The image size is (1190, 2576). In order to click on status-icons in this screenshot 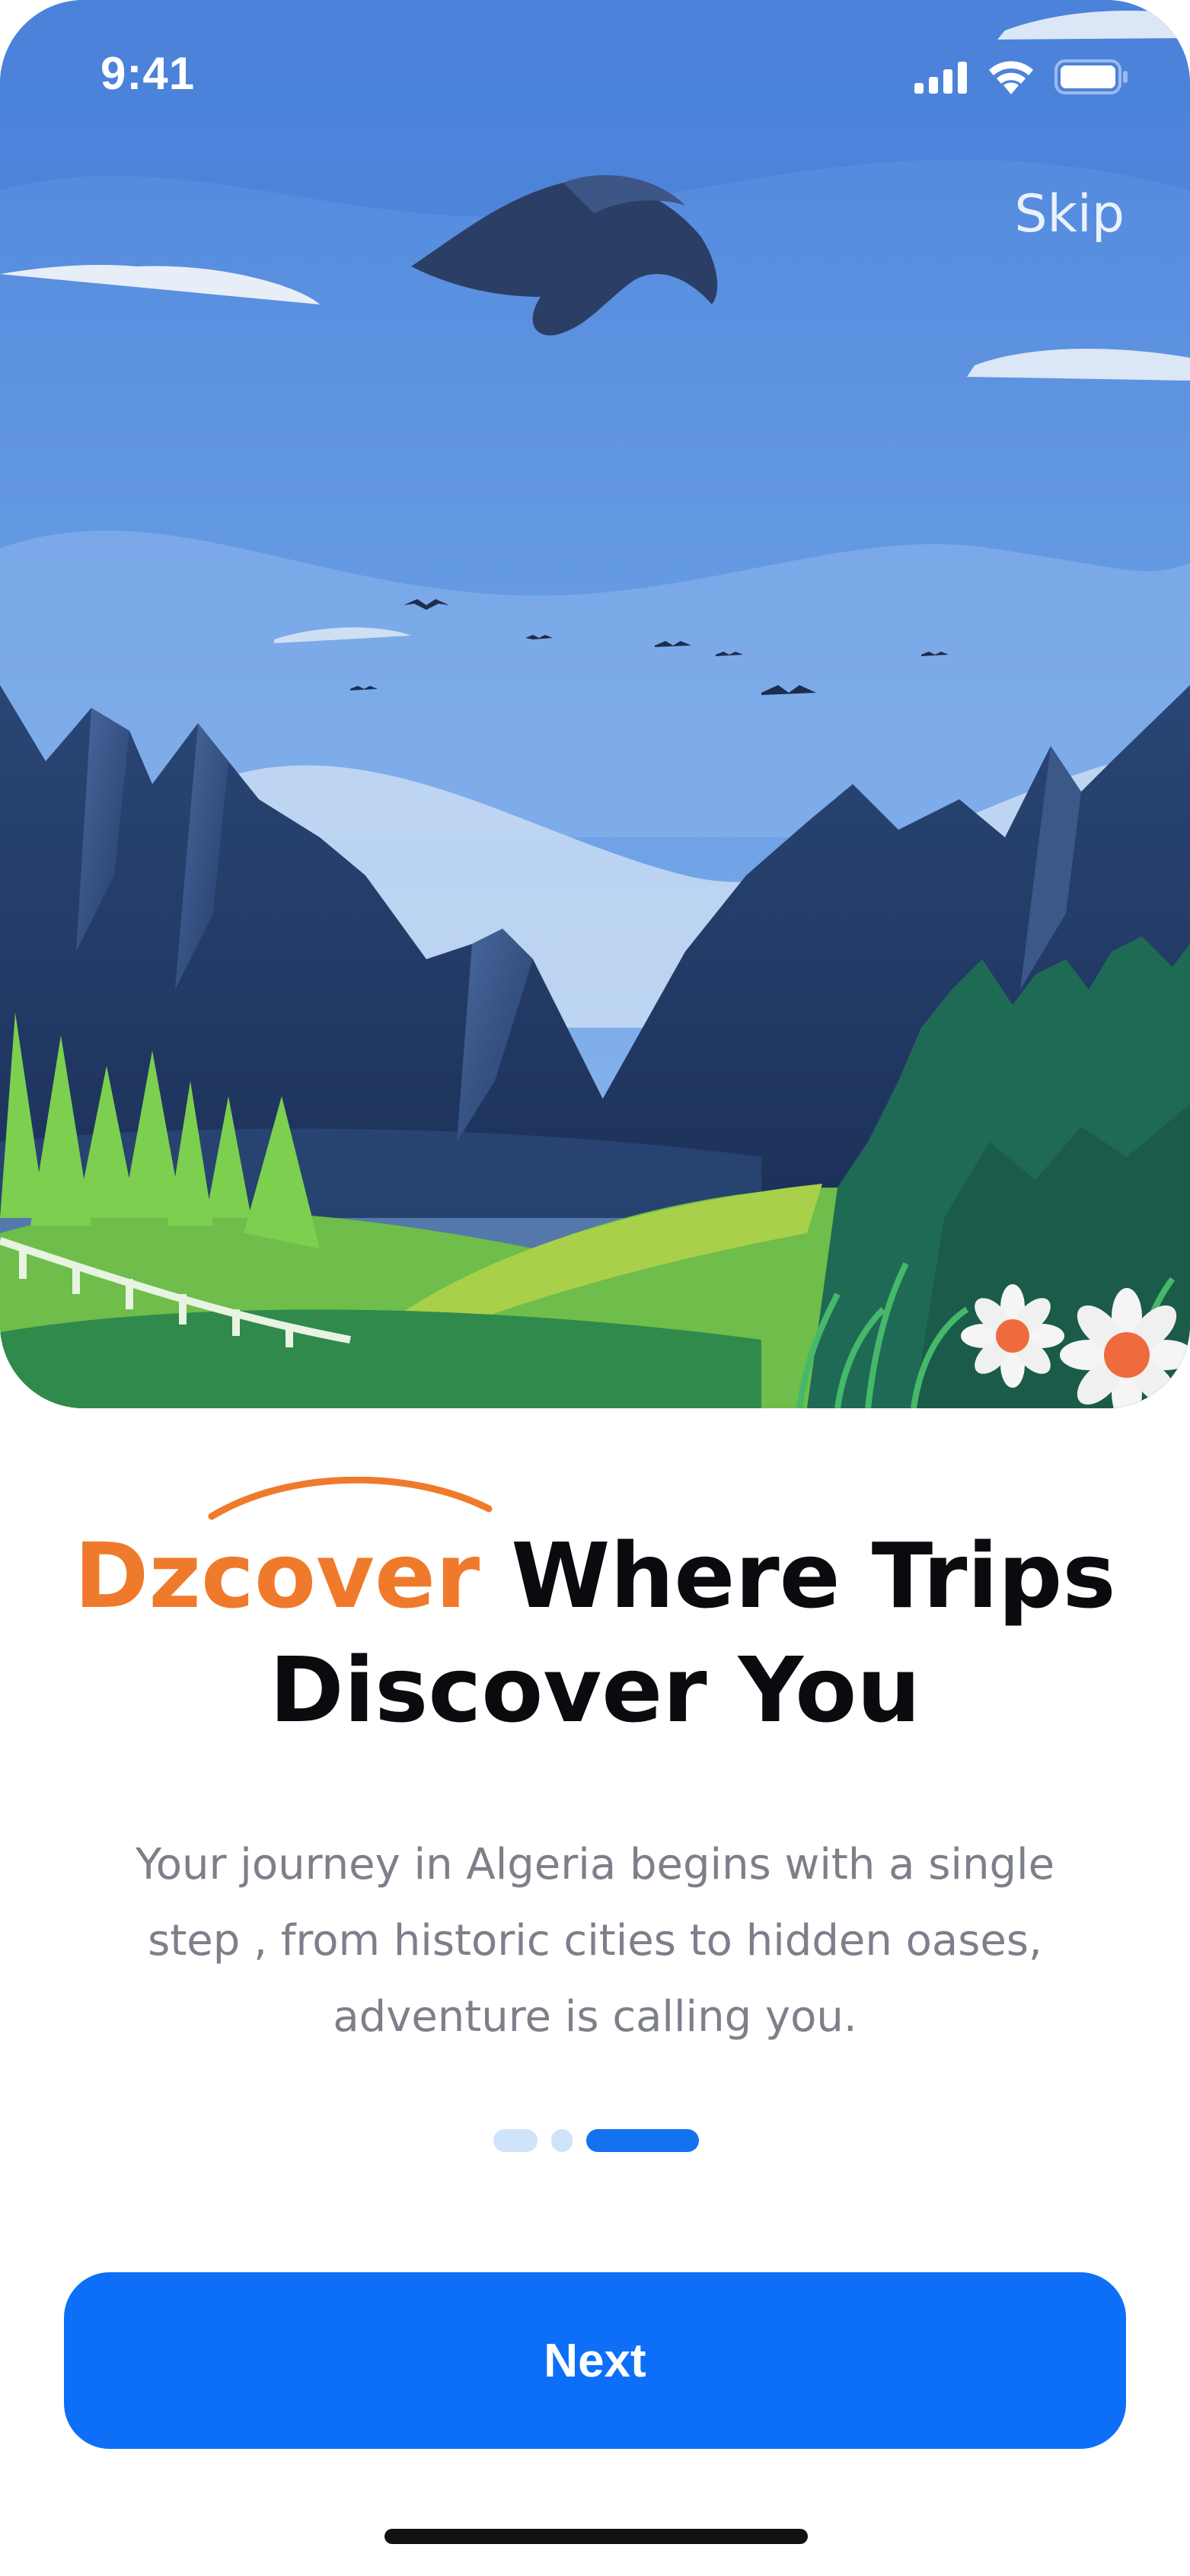, I will do `click(1021, 76)`.